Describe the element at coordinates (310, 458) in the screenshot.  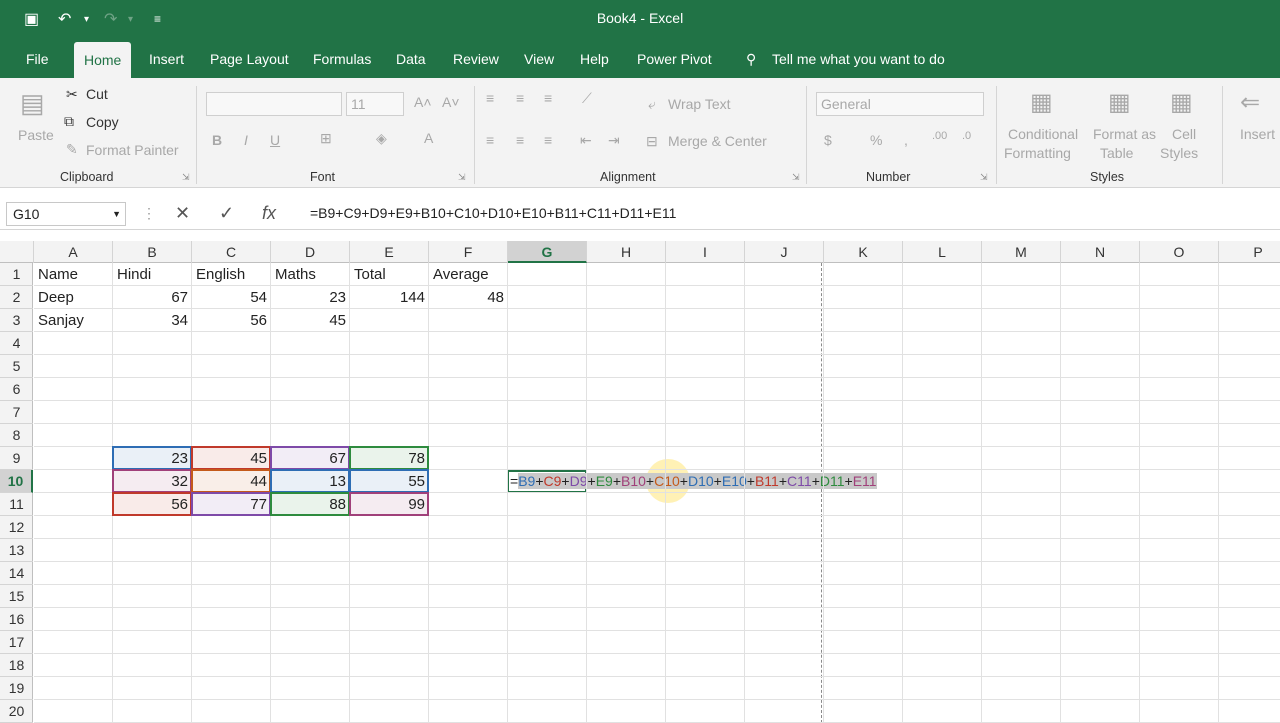
I see `cell-D9: 67` at that location.